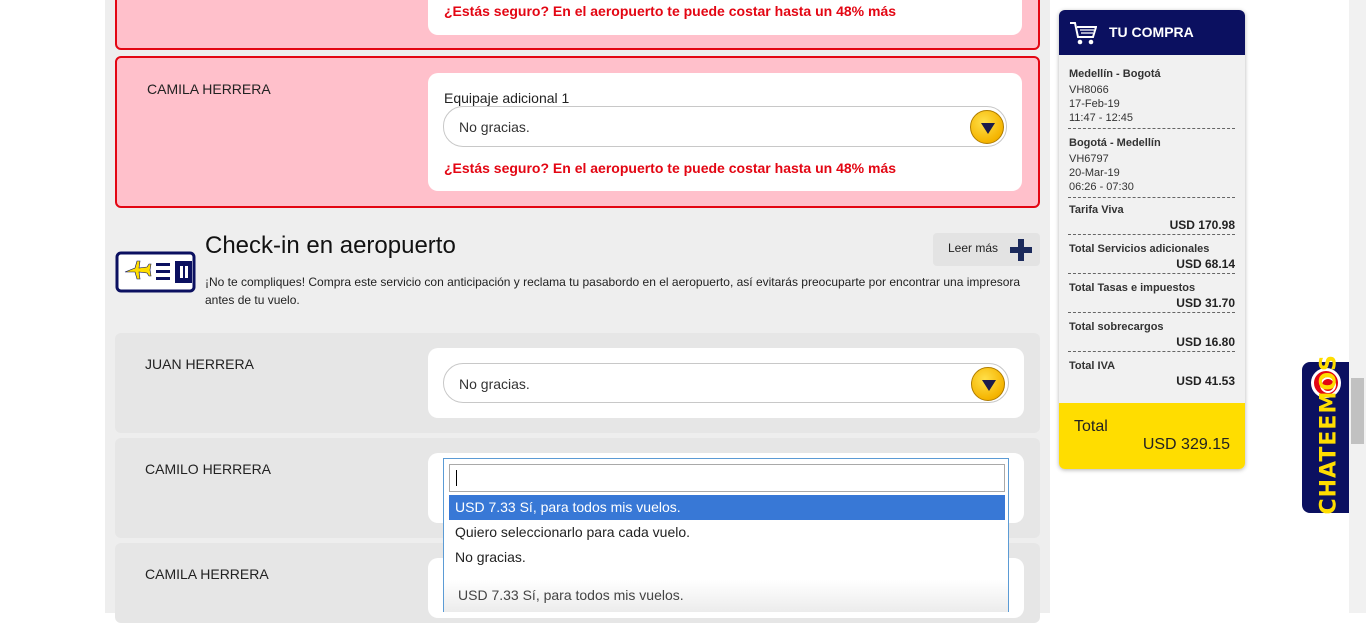 Image resolution: width=1366 pixels, height=623 pixels. I want to click on plus-icon, so click(1021, 250).